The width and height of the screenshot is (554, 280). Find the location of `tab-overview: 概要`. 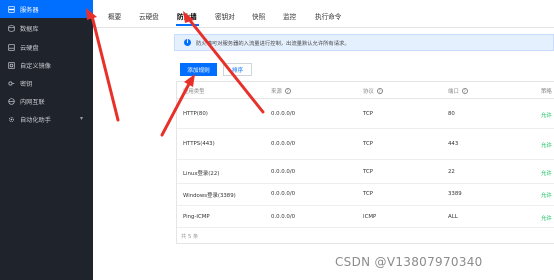

tab-overview: 概要 is located at coordinates (114, 16).